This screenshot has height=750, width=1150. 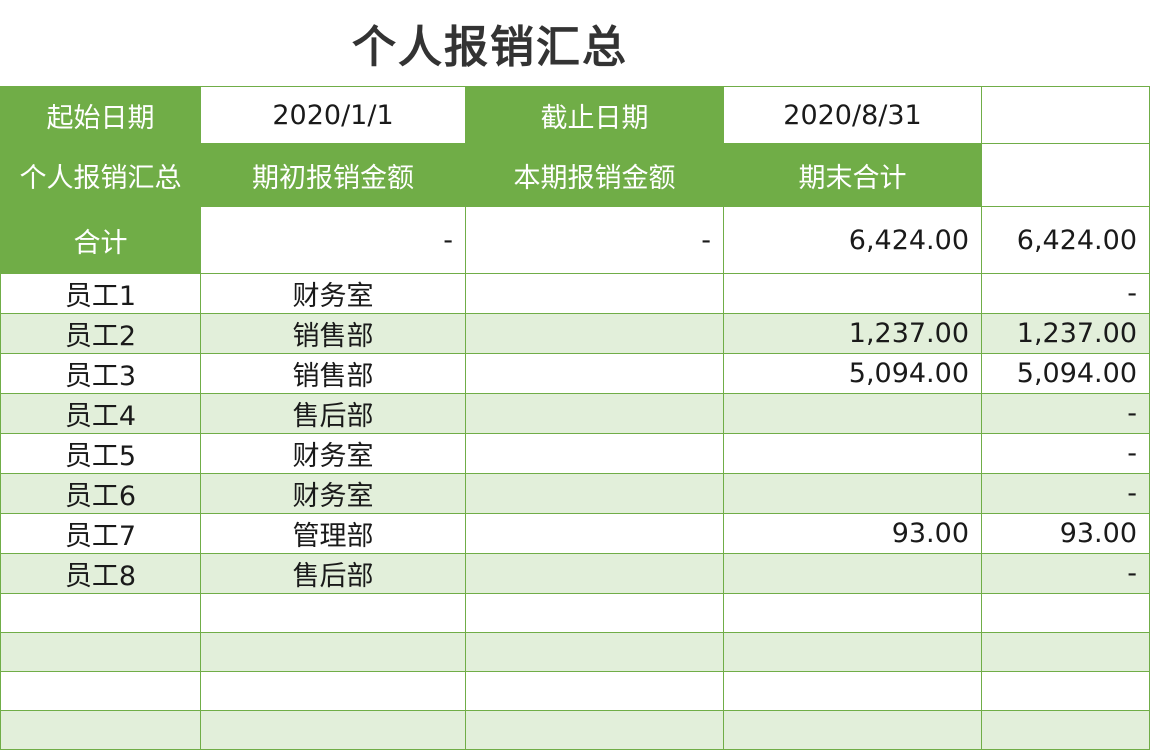 I want to click on header-closing-total: 期末合计, so click(x=852, y=175).